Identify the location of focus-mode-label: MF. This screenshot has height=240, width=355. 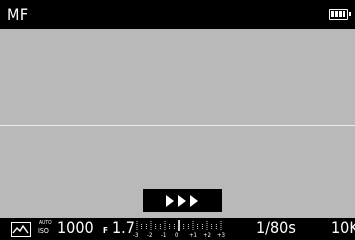
(18, 14).